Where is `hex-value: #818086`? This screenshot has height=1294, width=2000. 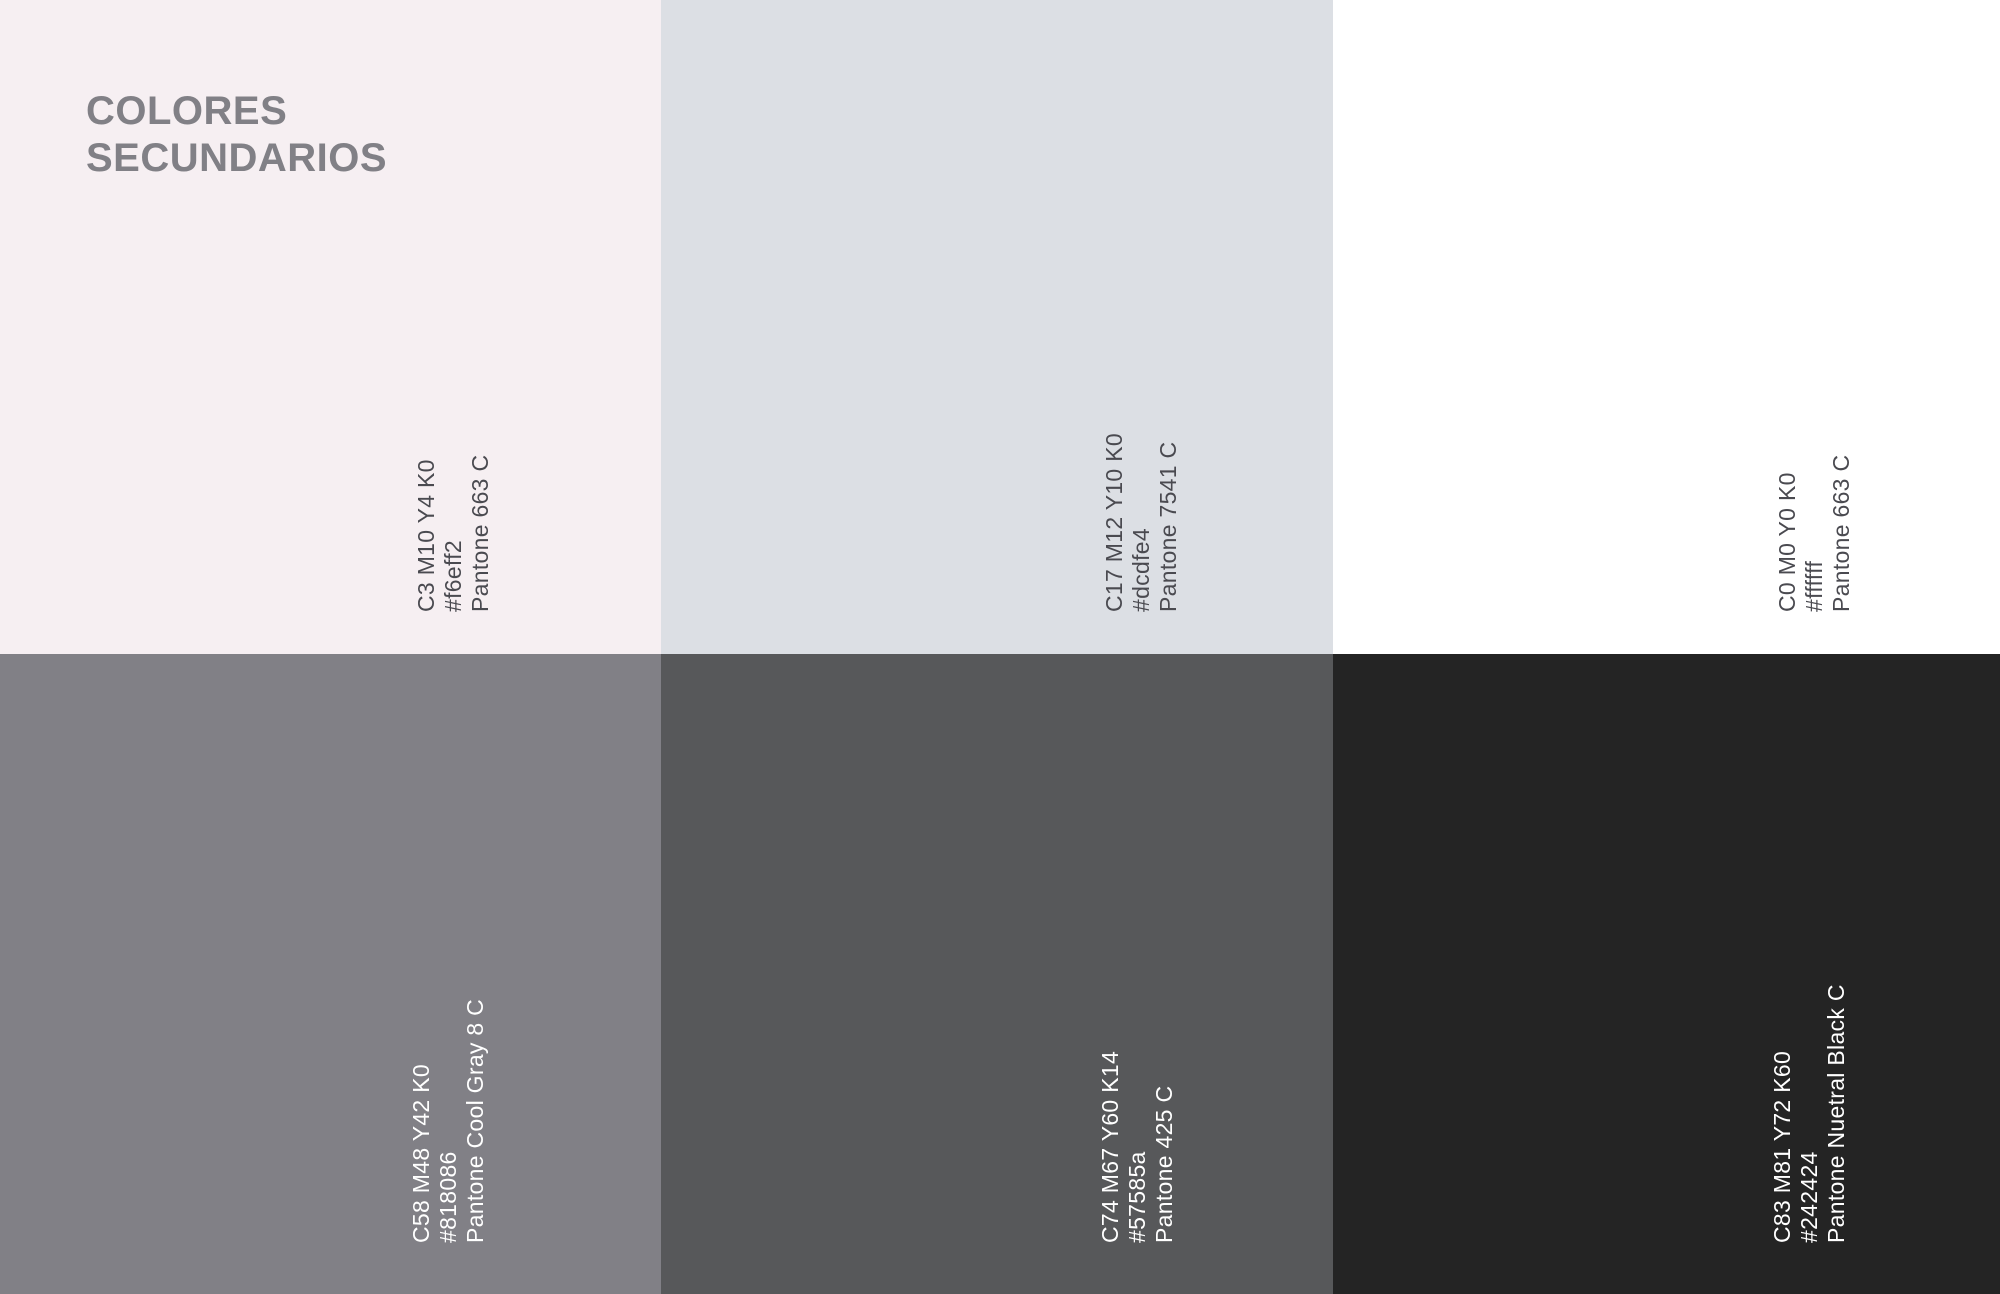
hex-value: #818086 is located at coordinates (448, 1197).